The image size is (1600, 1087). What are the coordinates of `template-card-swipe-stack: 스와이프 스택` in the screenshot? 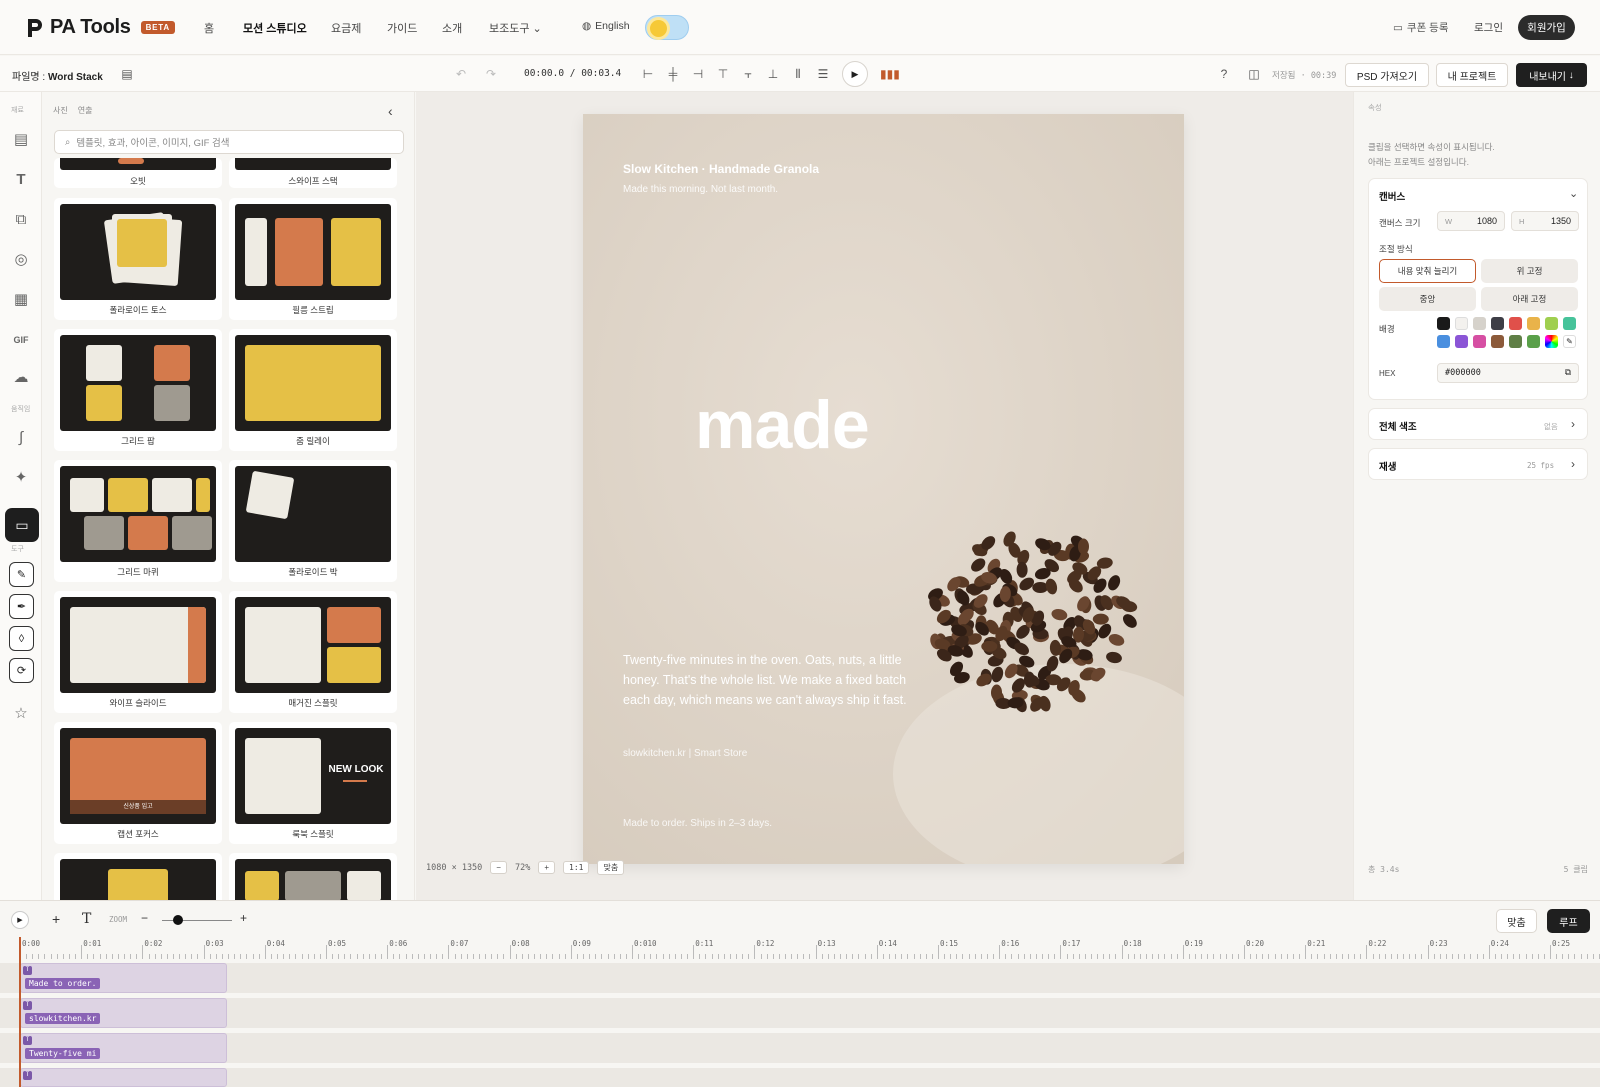 It's located at (313, 173).